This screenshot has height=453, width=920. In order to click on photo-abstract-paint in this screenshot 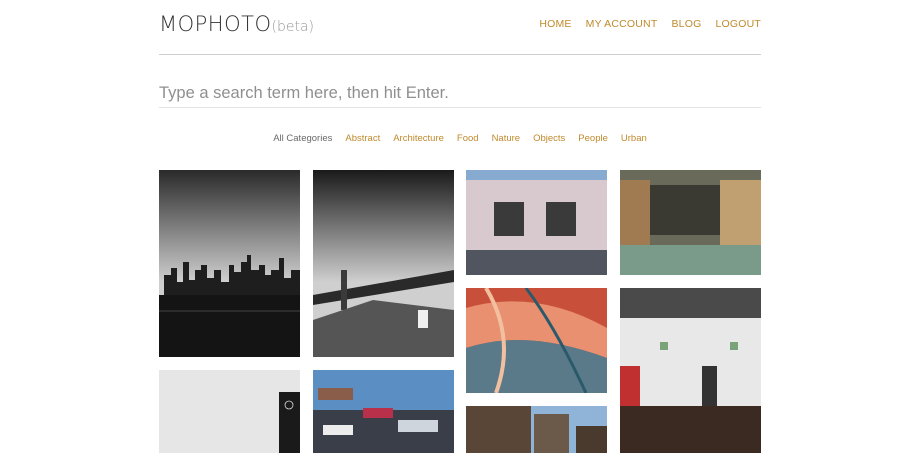, I will do `click(536, 340)`.